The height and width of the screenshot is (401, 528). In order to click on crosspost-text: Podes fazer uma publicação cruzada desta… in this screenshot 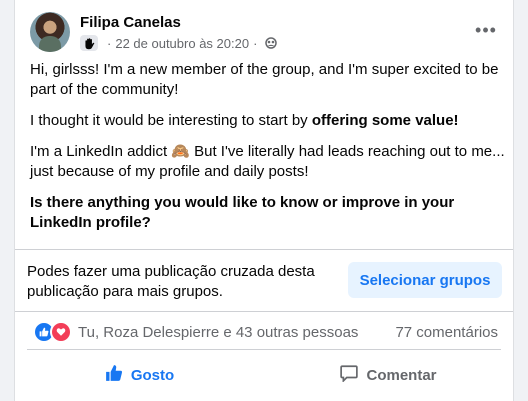, I will do `click(171, 281)`.